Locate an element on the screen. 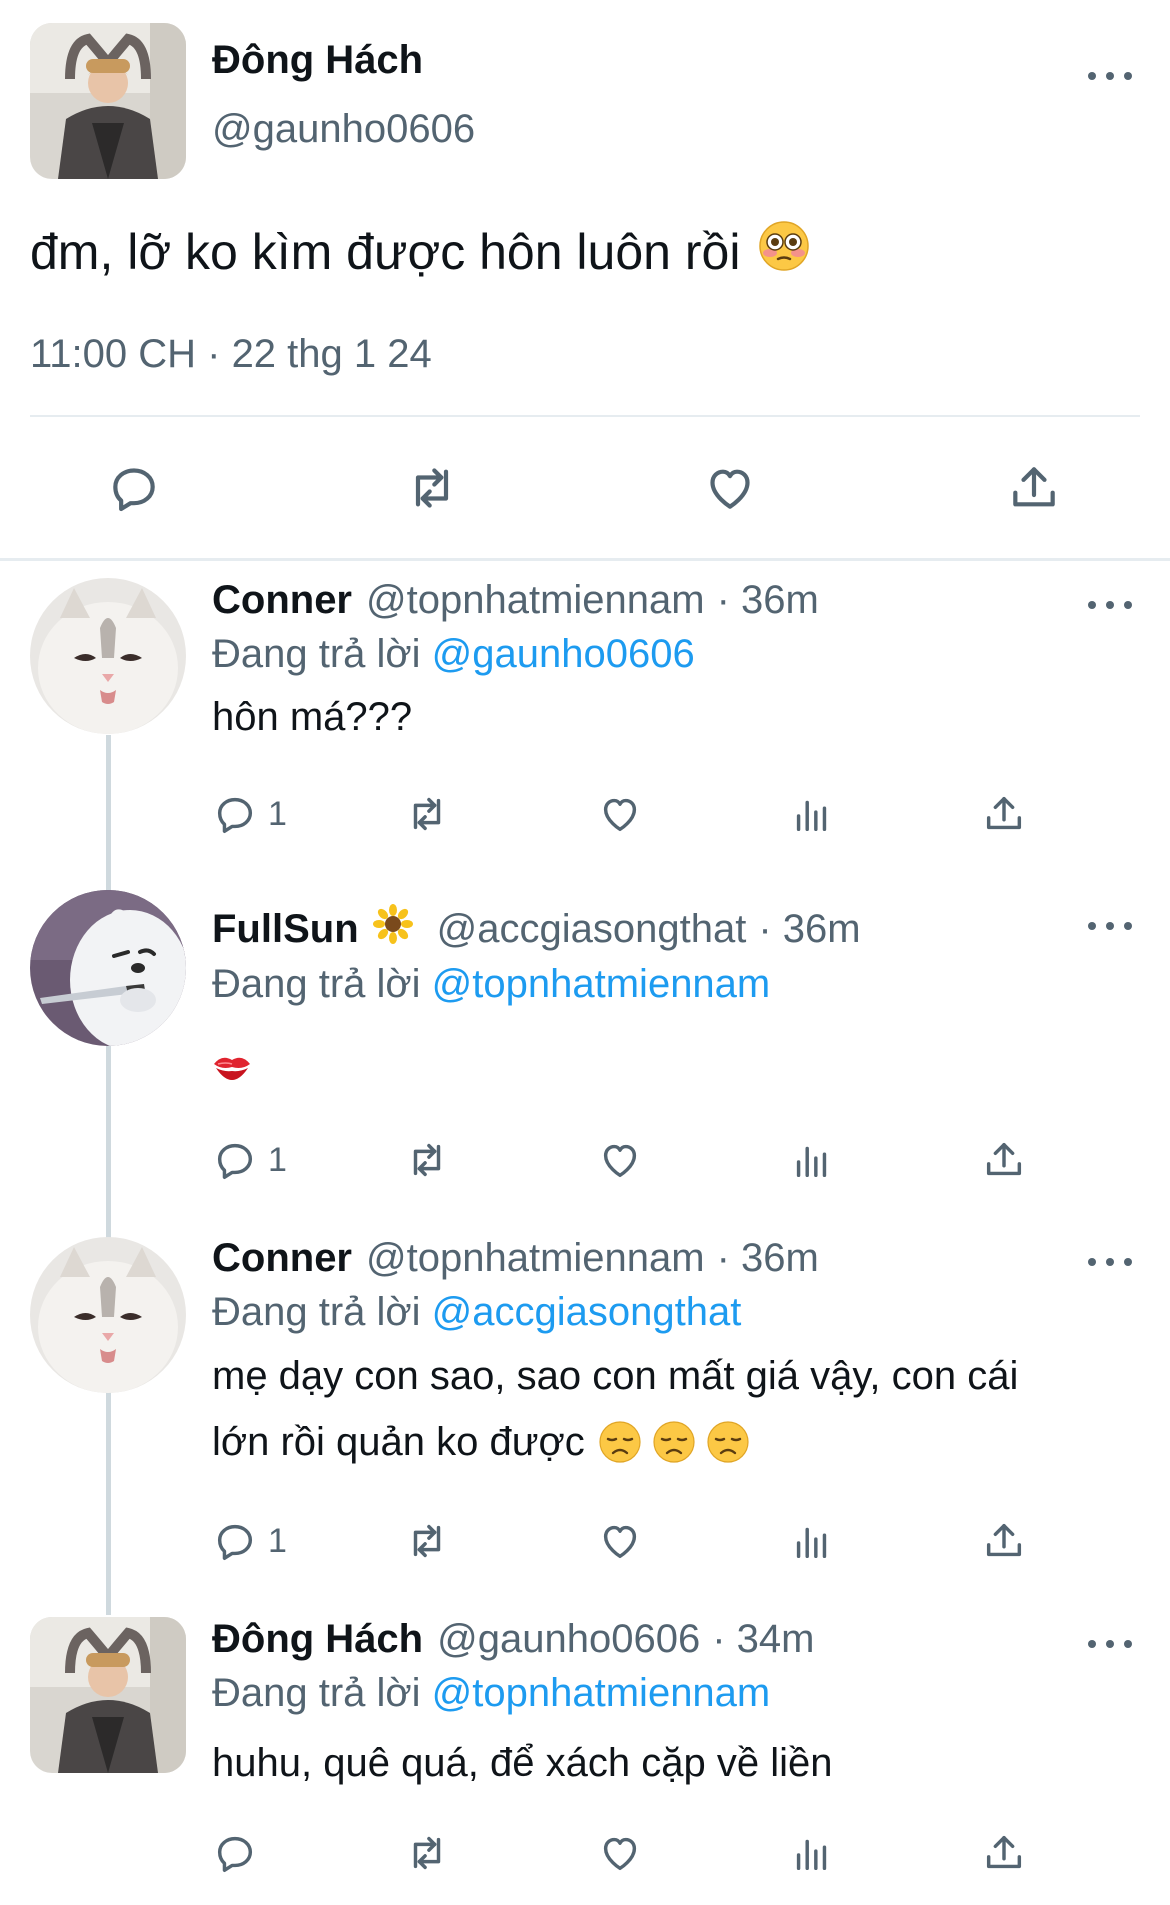 This screenshot has height=1905, width=1170. replying-to: Đang trả lời @gaunho0606 is located at coordinates (453, 654).